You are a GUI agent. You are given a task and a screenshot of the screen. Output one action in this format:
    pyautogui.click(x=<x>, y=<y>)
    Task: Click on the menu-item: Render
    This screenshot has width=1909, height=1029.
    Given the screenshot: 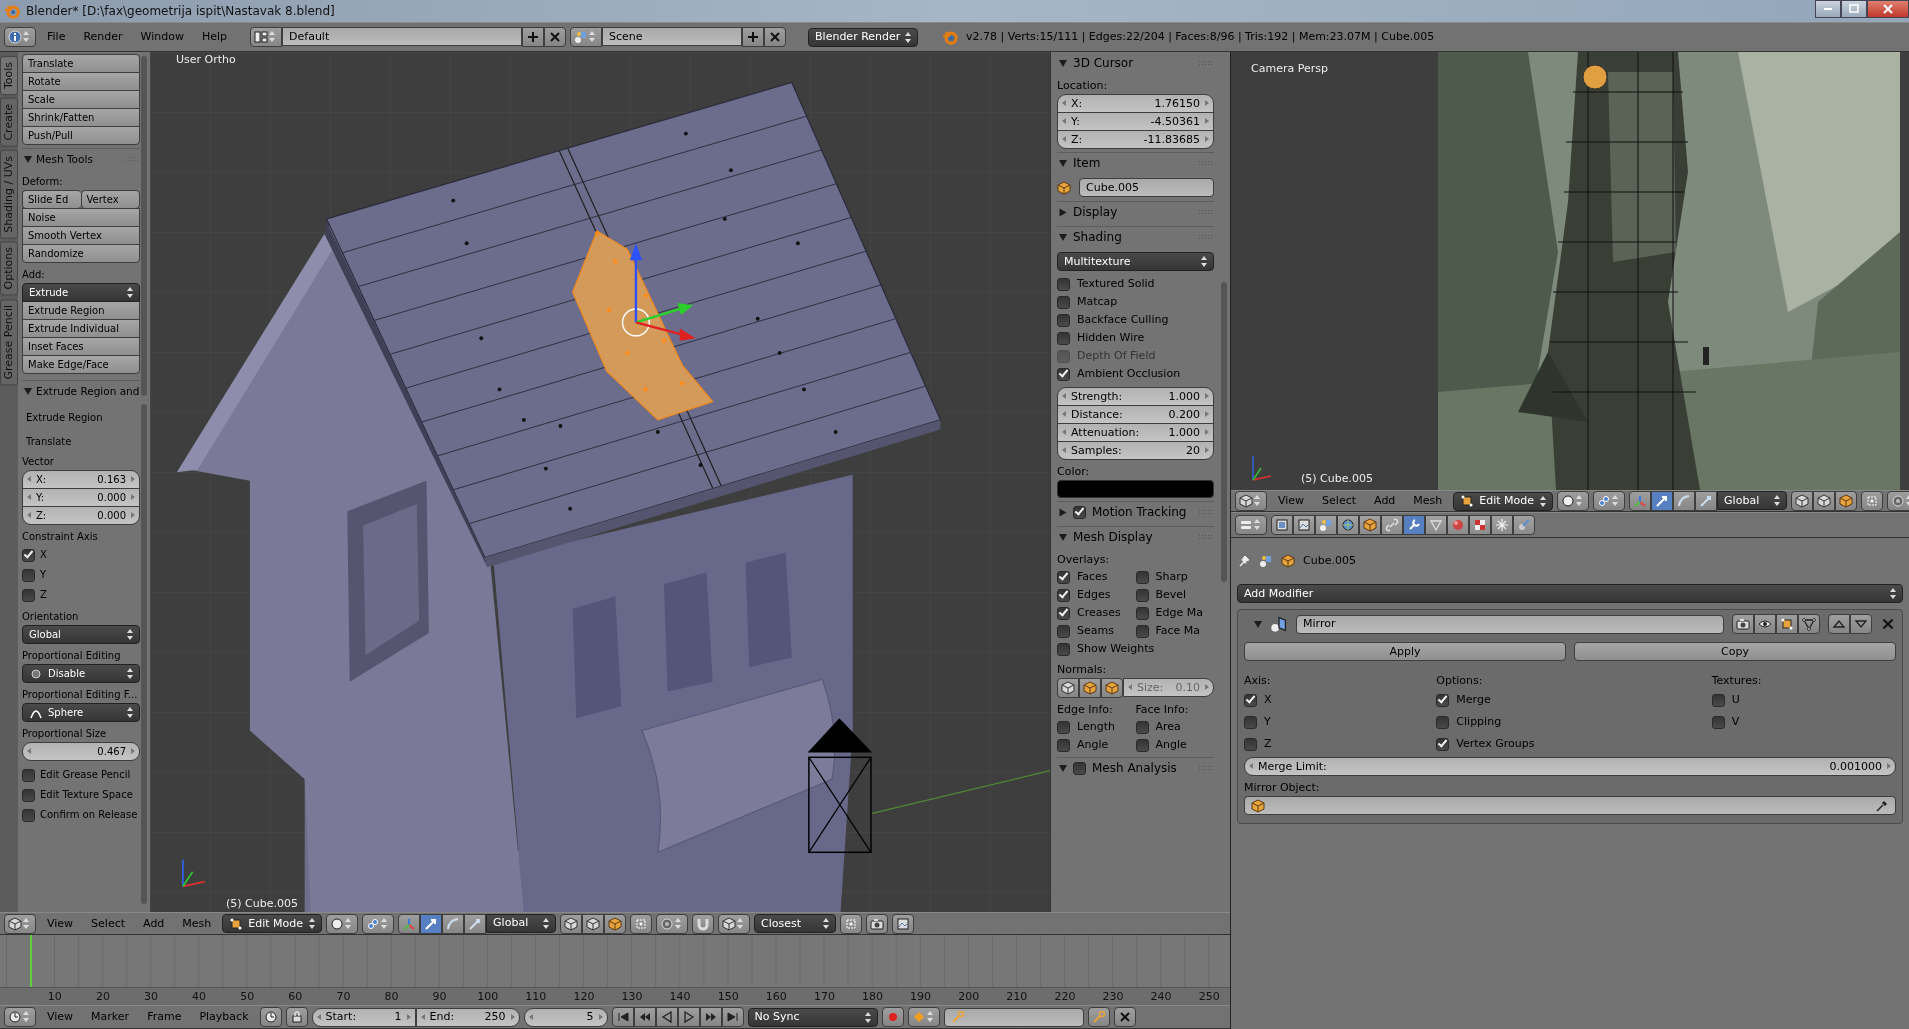 What is the action you would take?
    pyautogui.click(x=103, y=37)
    